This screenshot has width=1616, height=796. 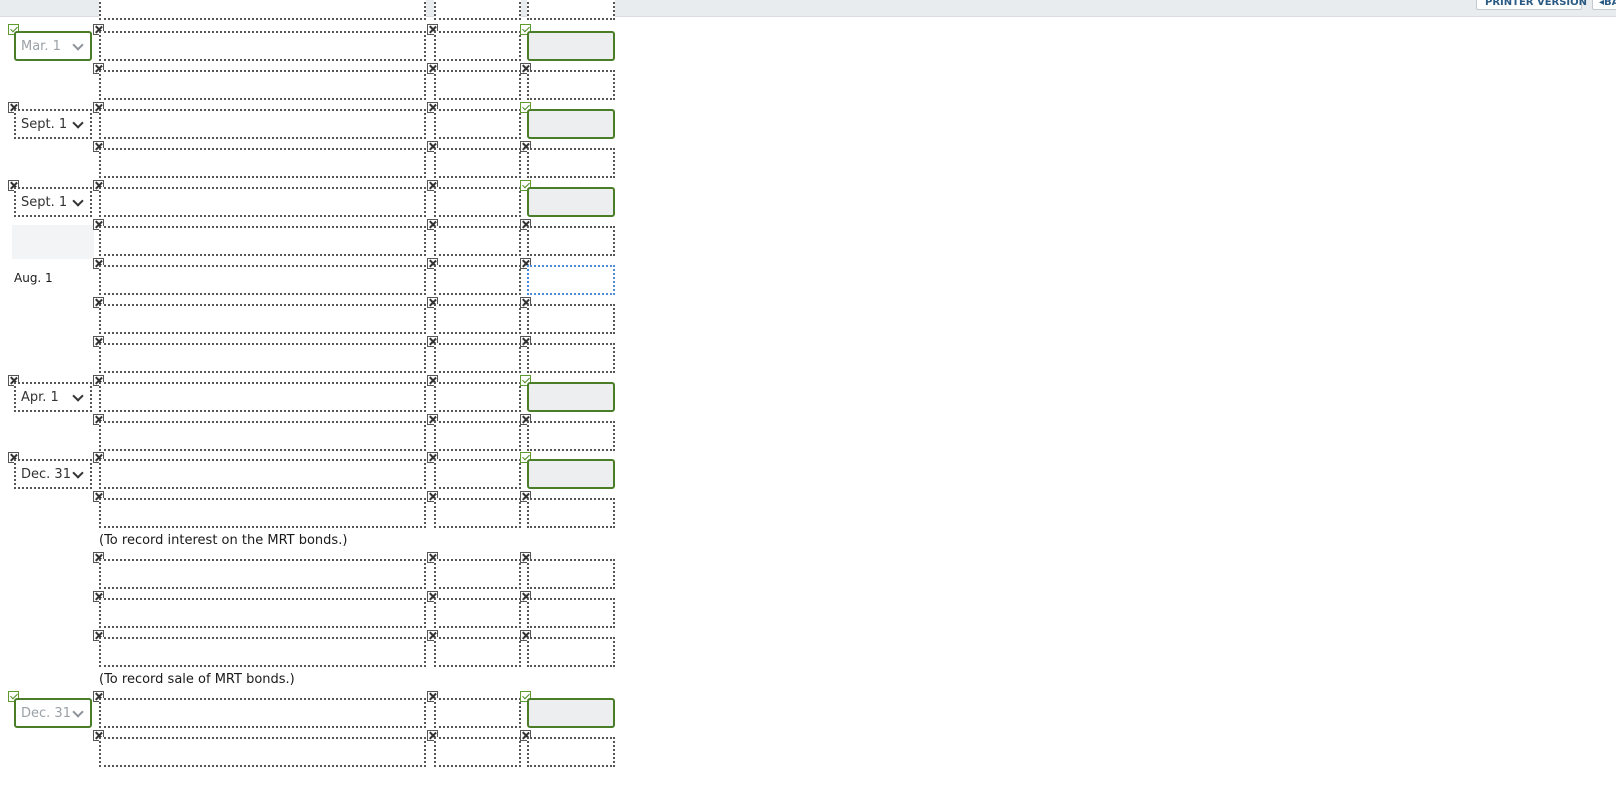 What do you see at coordinates (41, 46) in the screenshot?
I see `date-select-value: Mar. 1` at bounding box center [41, 46].